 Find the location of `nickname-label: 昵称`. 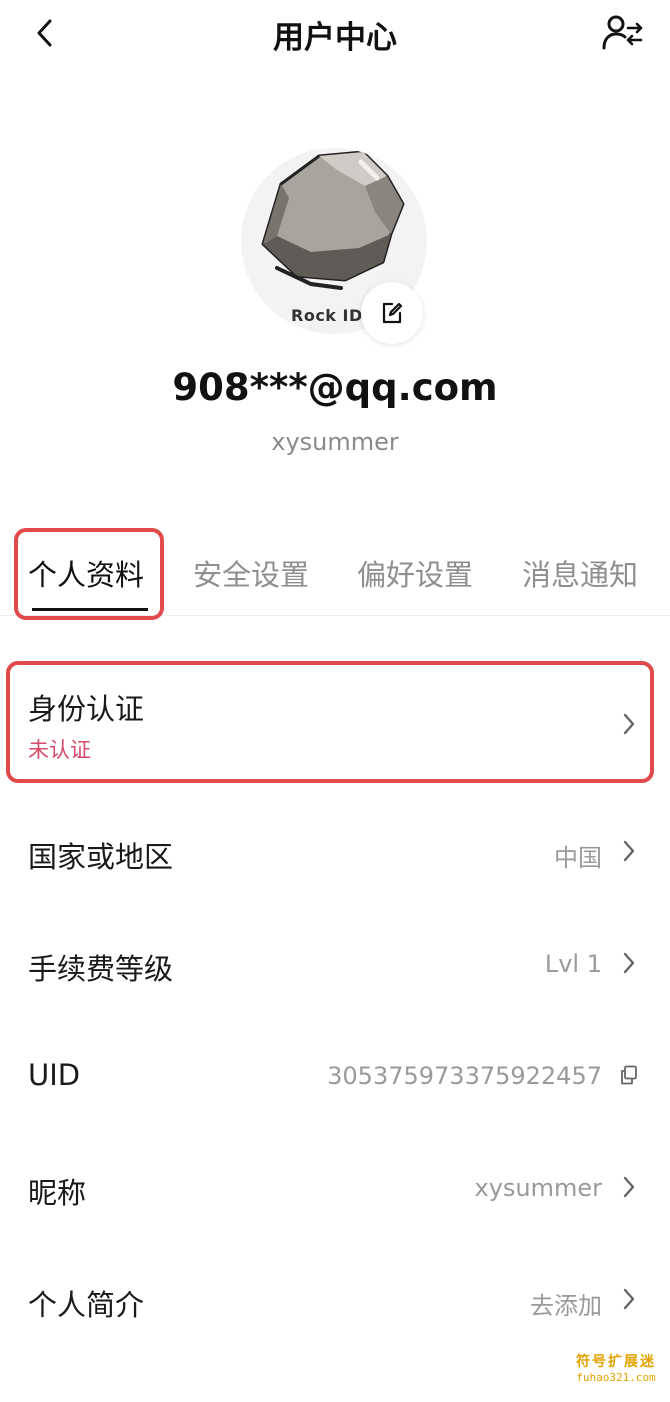

nickname-label: 昵称 is located at coordinates (57, 1193).